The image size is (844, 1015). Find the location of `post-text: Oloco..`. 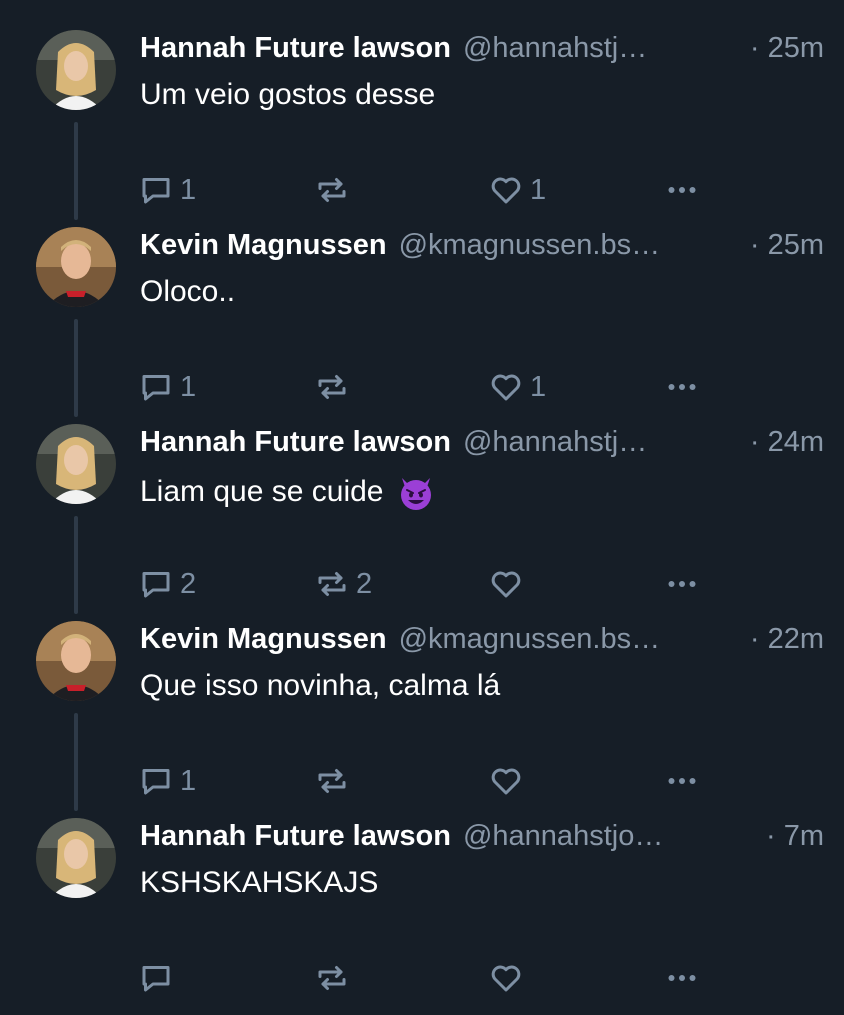

post-text: Oloco.. is located at coordinates (187, 292).